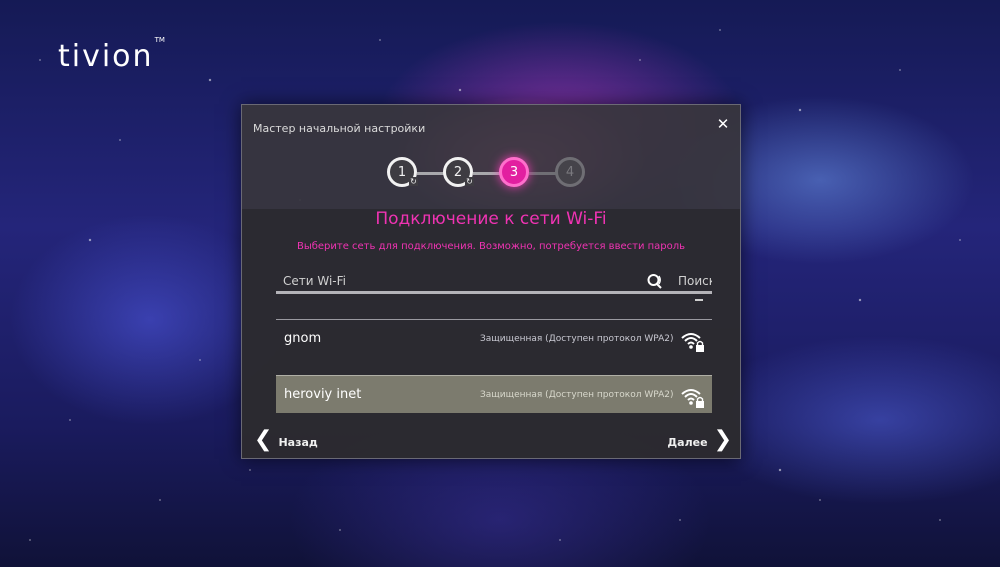 This screenshot has width=1000, height=567. What do you see at coordinates (494, 292) in the screenshot?
I see `search-underline` at bounding box center [494, 292].